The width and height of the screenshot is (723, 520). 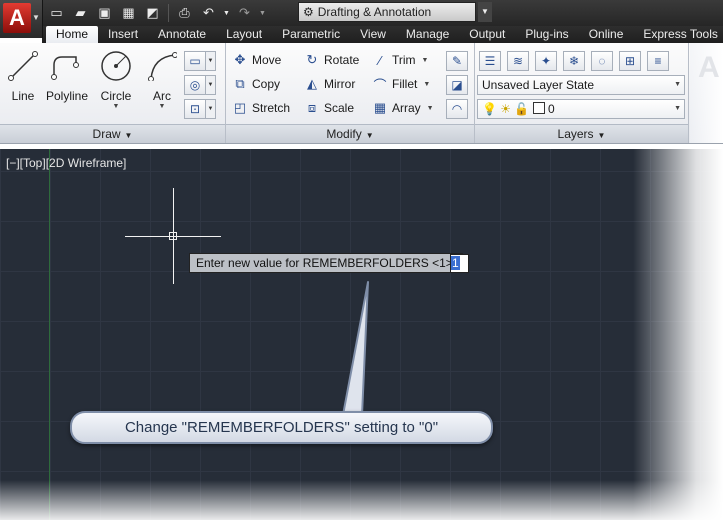 I want to click on application-menu-button: A ▼, so click(x=21, y=19).